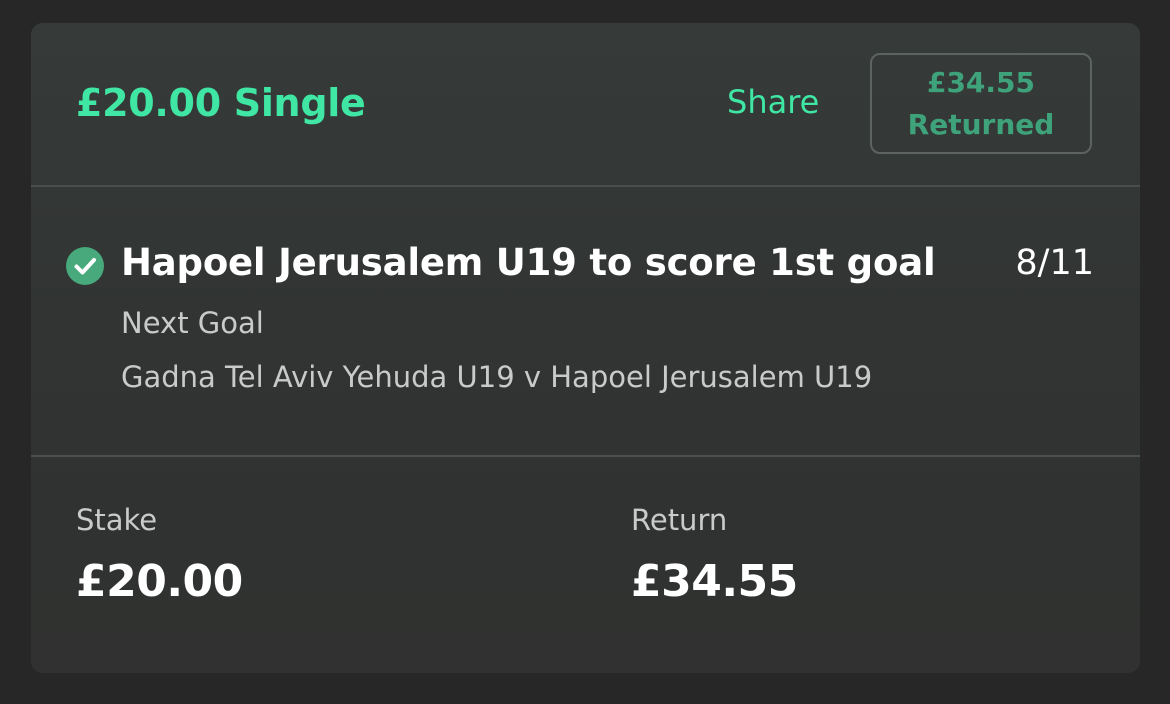 The width and height of the screenshot is (1170, 704). Describe the element at coordinates (159, 581) in the screenshot. I see `stake-value: £20.00` at that location.